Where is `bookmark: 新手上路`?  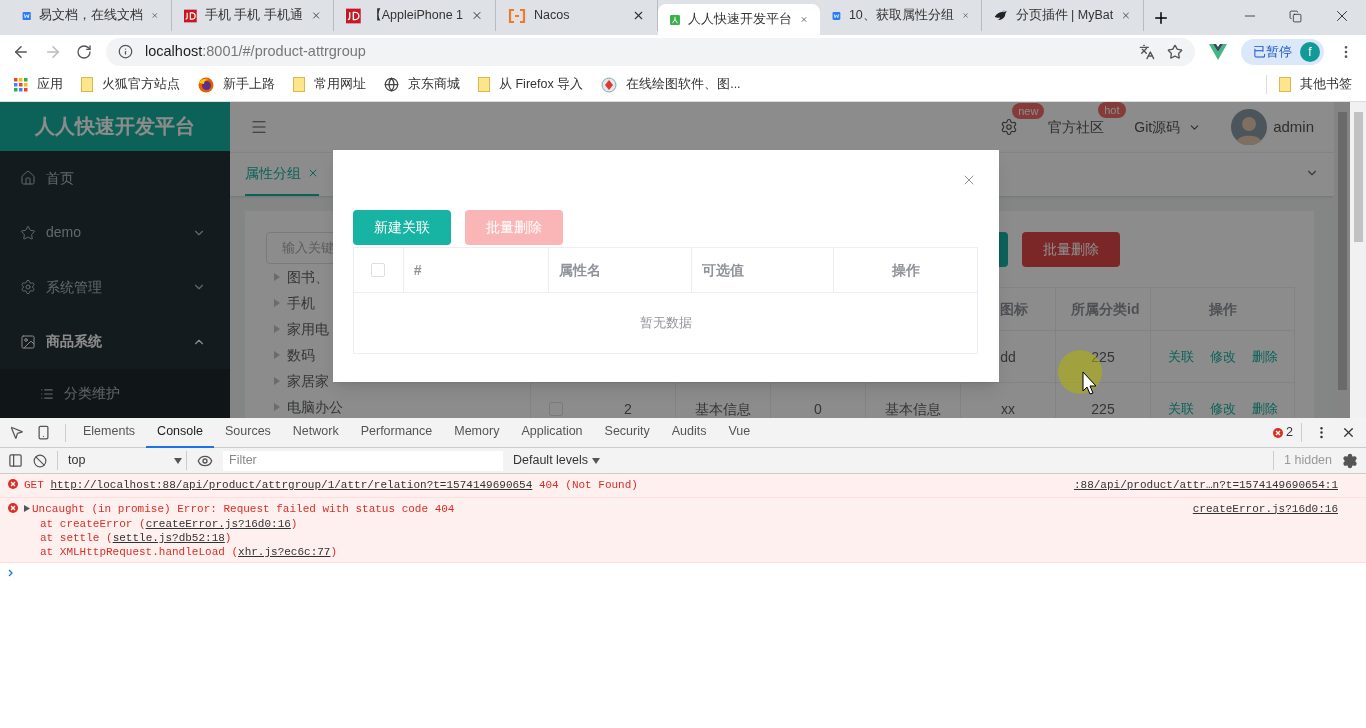
bookmark: 新手上路 is located at coordinates (236, 84).